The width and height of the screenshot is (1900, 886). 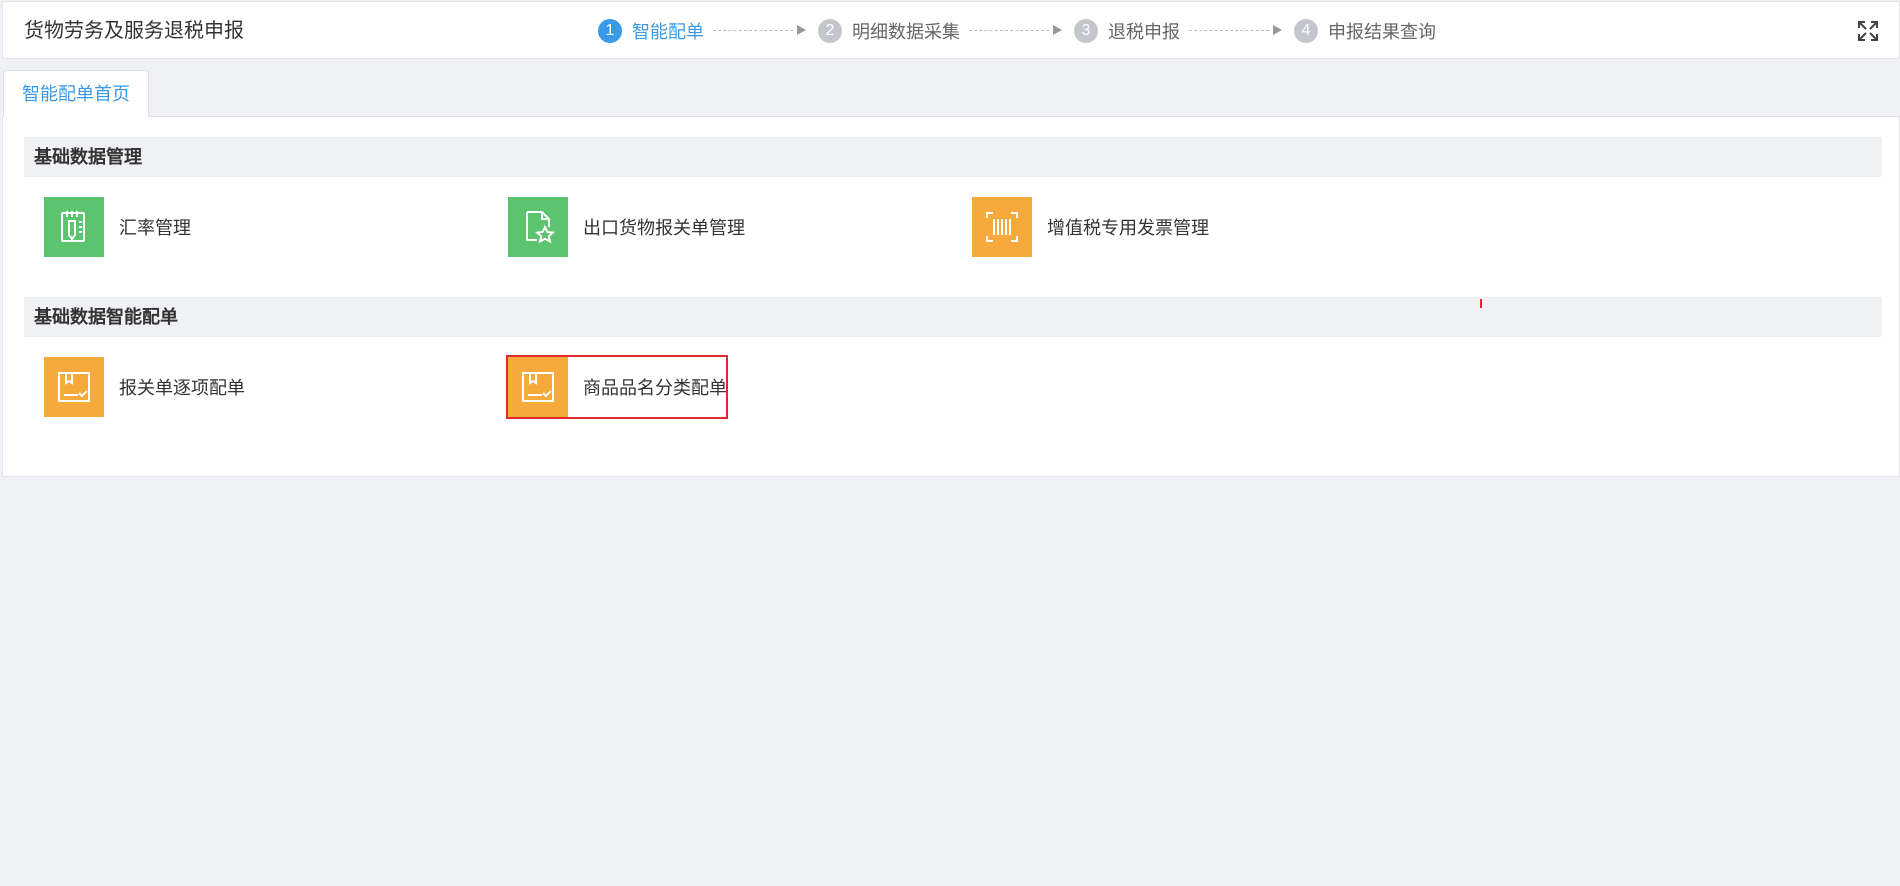 I want to click on tile-vat-invoice-management: 增值税专用发票管理, so click(x=1090, y=227).